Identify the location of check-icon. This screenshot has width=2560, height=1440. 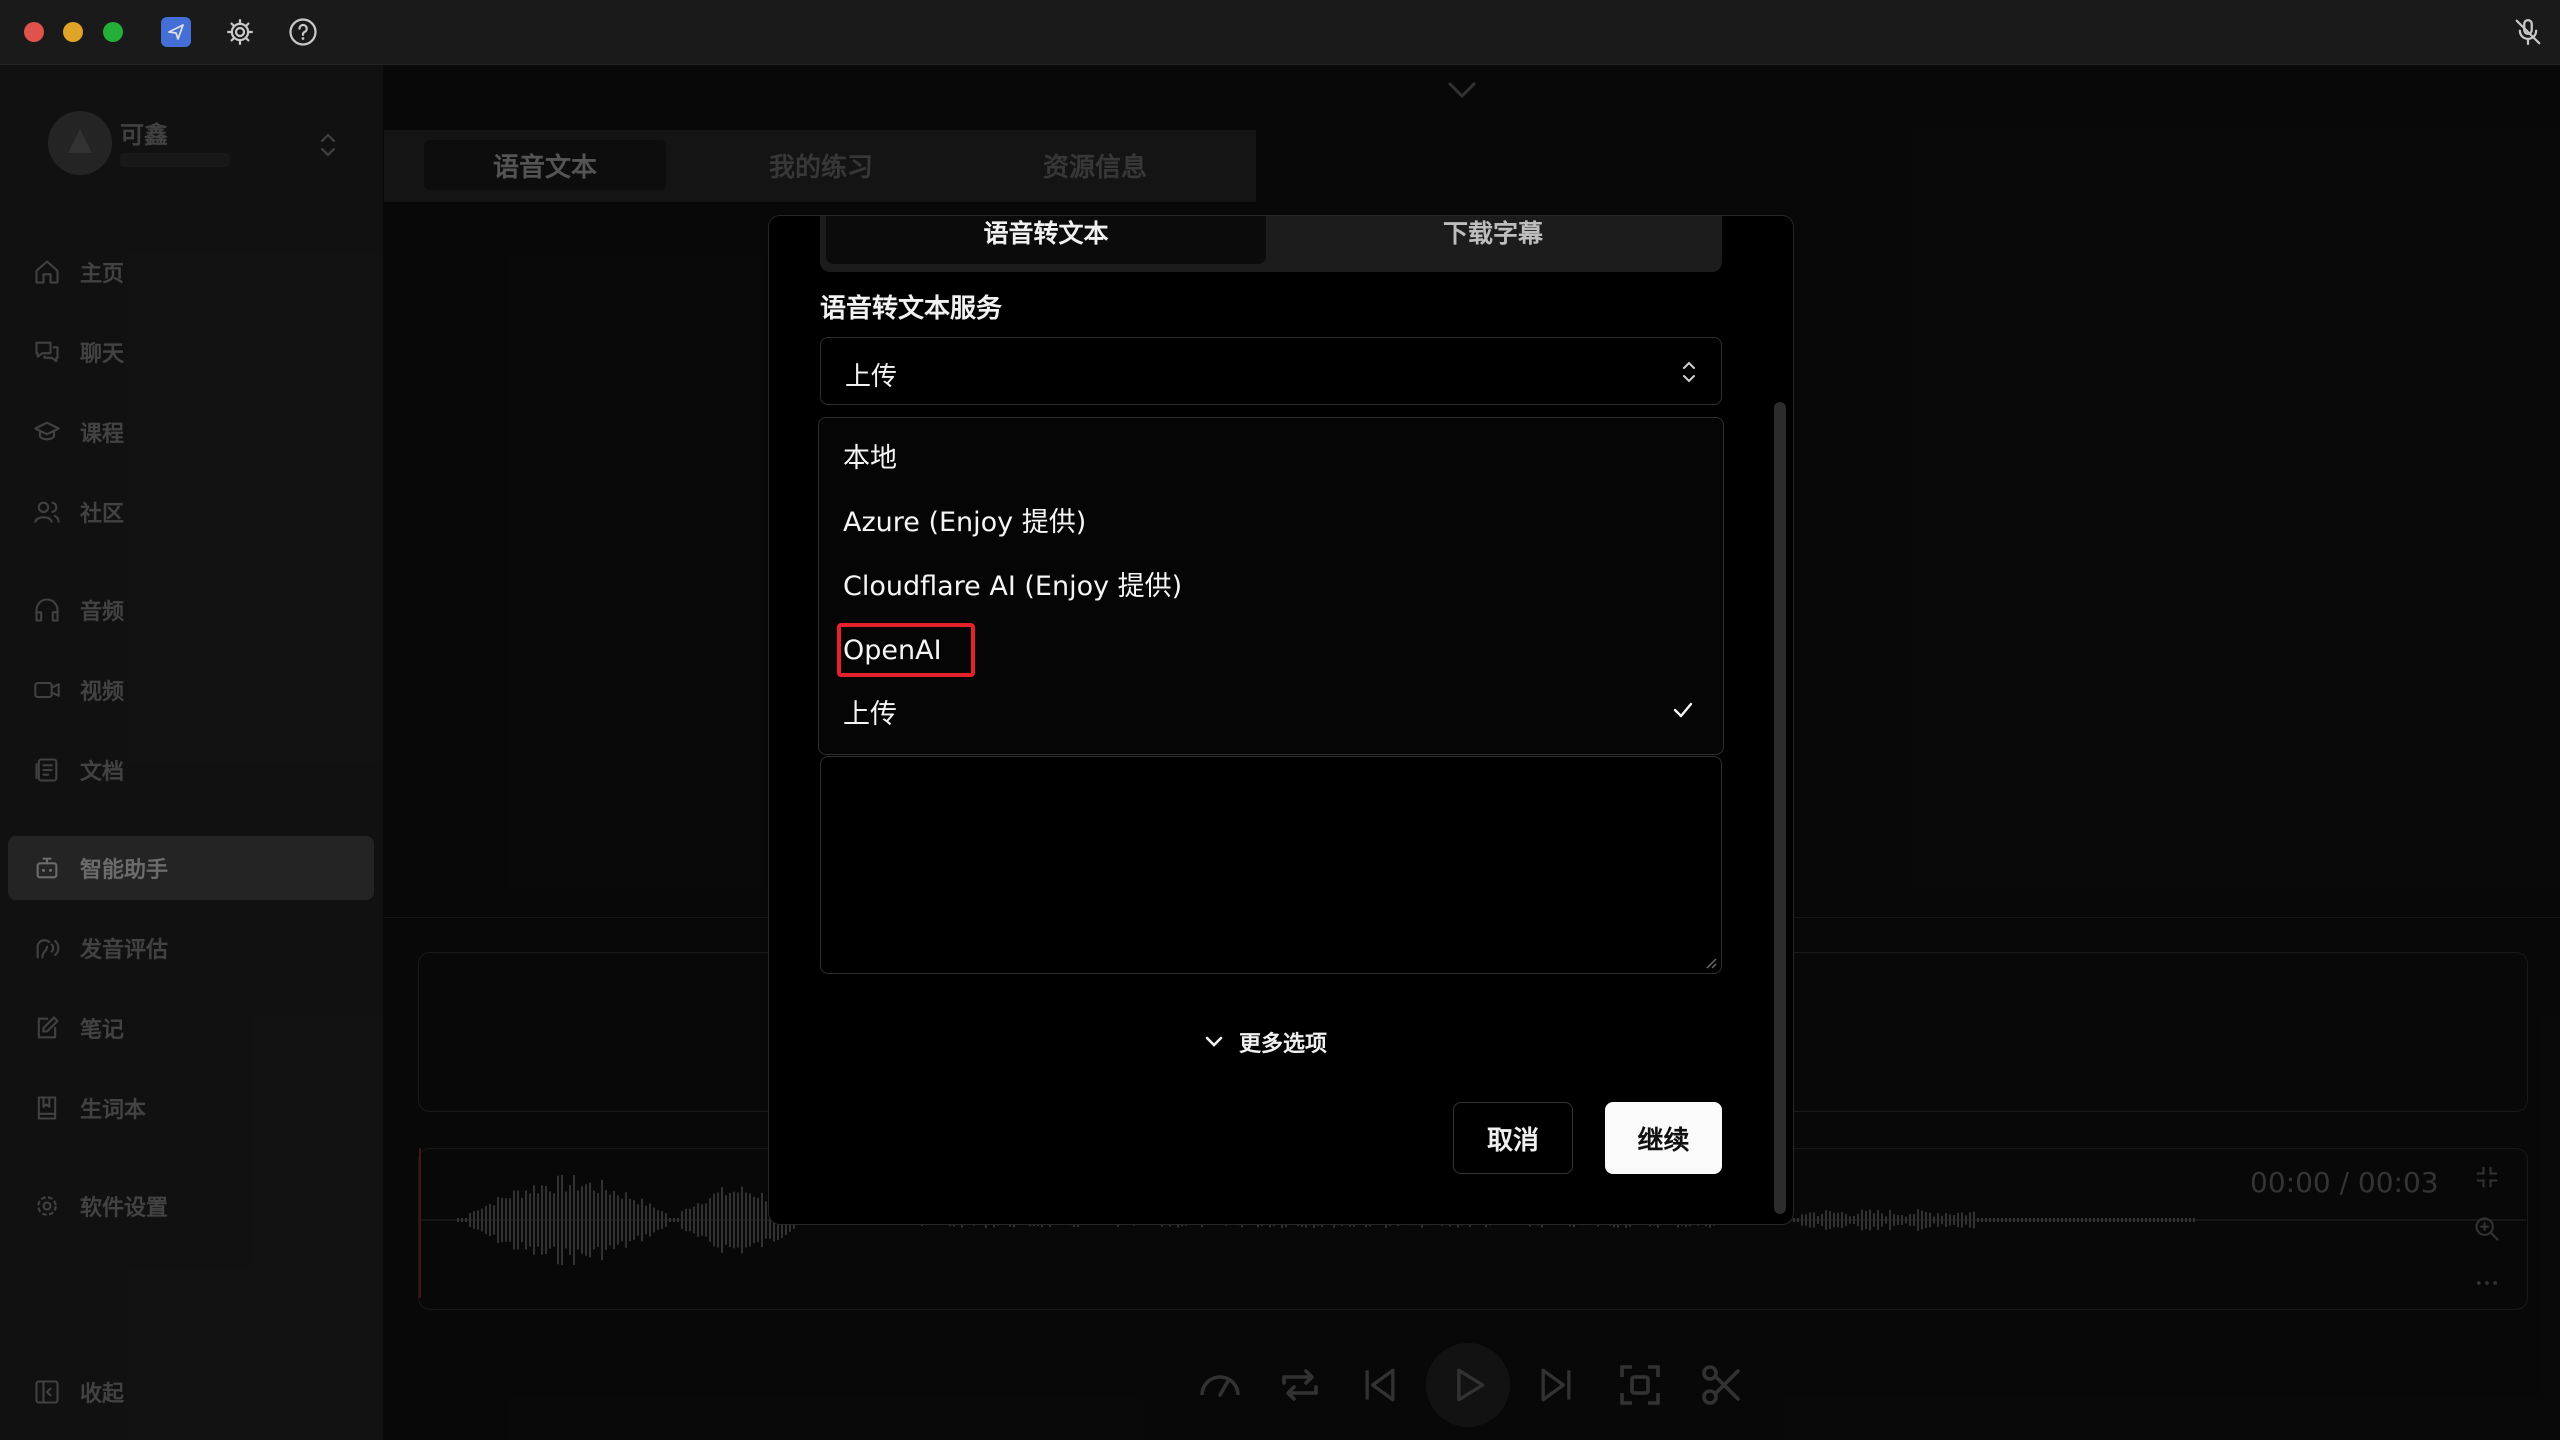
(1683, 710).